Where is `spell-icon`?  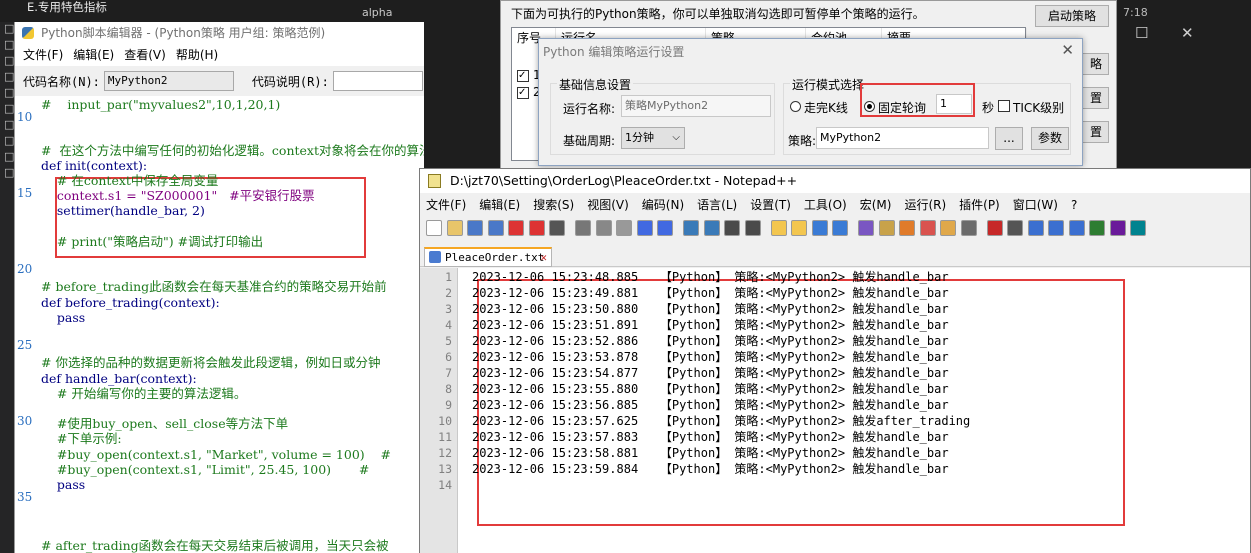
spell-icon is located at coordinates (1097, 228).